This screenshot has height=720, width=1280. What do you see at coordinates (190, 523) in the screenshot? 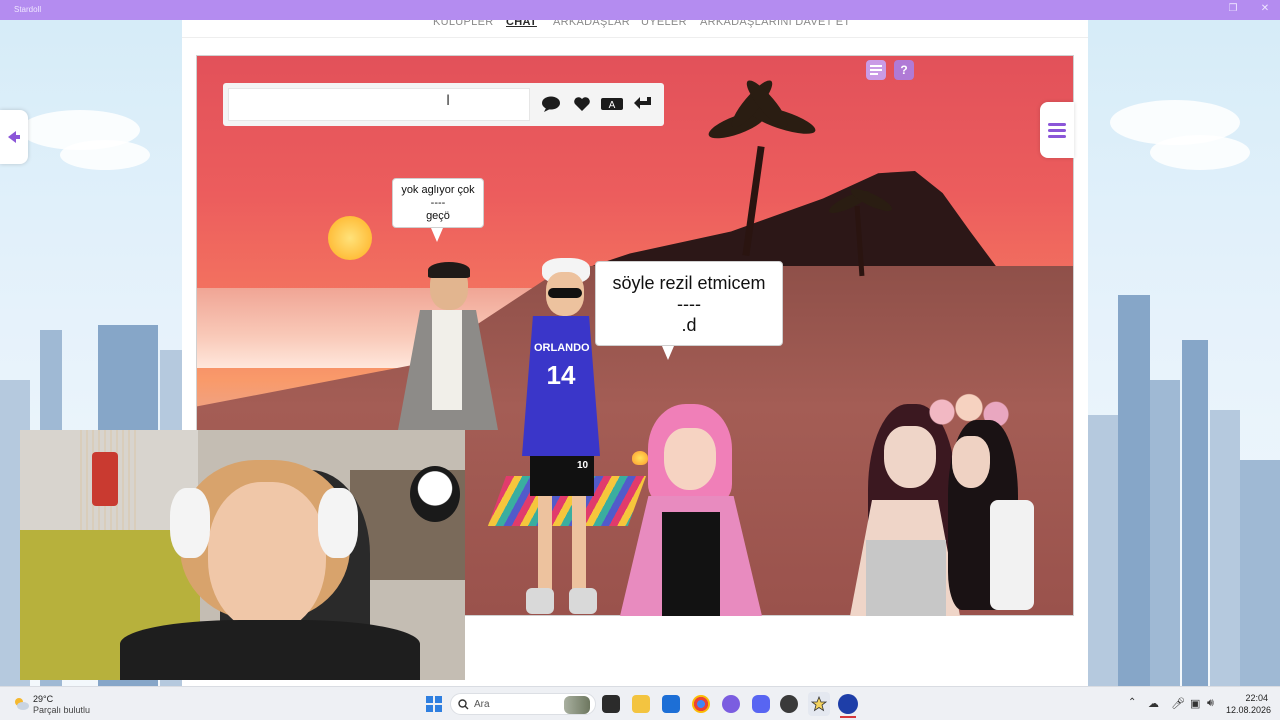
I see `headphone-left` at bounding box center [190, 523].